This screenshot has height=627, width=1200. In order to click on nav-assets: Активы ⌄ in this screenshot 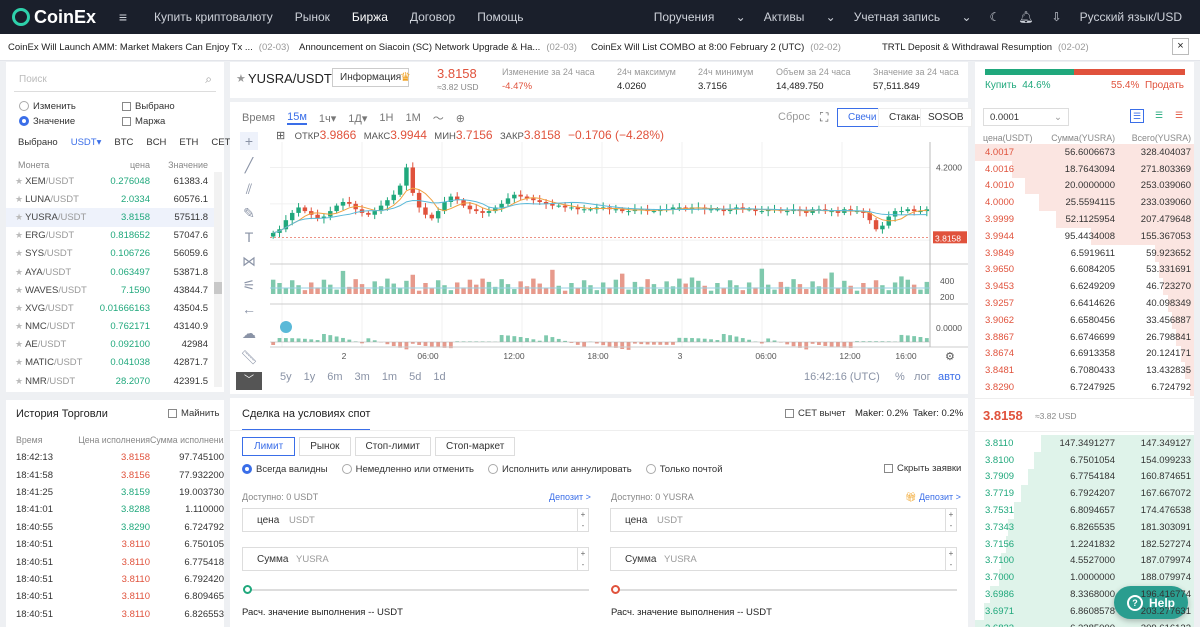, I will do `click(800, 17)`.